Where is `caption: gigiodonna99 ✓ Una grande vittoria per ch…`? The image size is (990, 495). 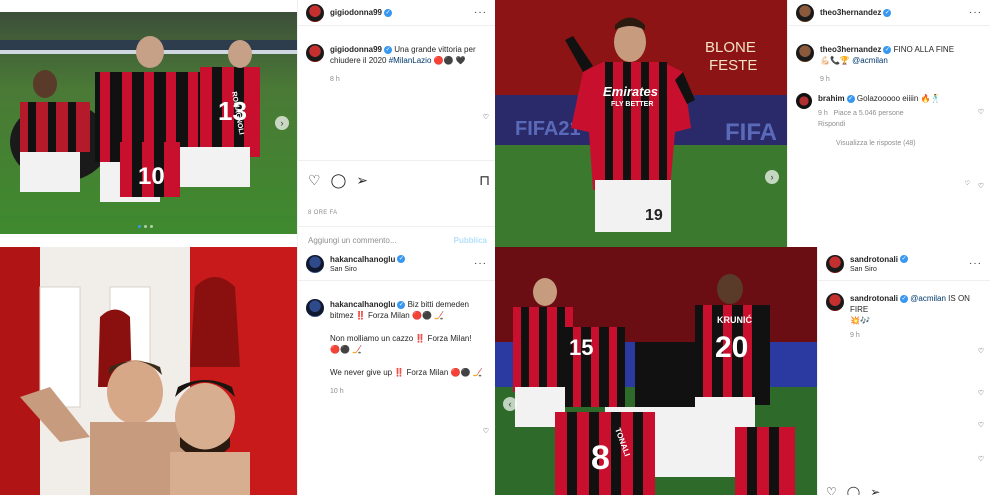 caption: gigiodonna99 ✓ Una grande vittoria per ch… is located at coordinates (396, 55).